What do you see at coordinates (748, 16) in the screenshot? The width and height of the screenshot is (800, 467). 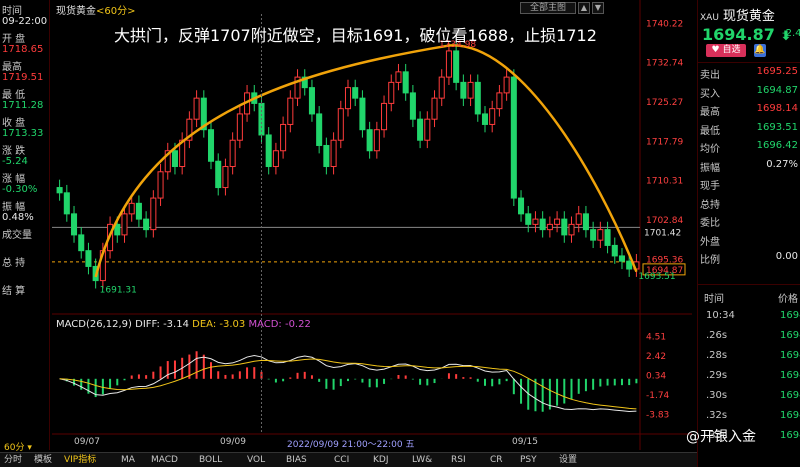 I see `symbol-name: 现货黄金` at bounding box center [748, 16].